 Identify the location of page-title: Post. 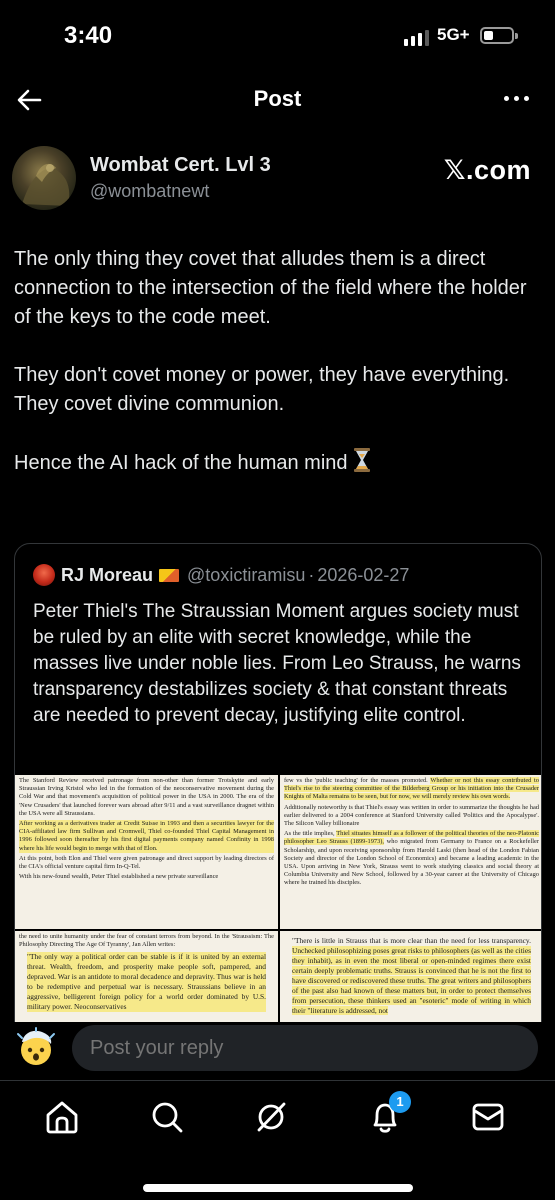
(277, 98).